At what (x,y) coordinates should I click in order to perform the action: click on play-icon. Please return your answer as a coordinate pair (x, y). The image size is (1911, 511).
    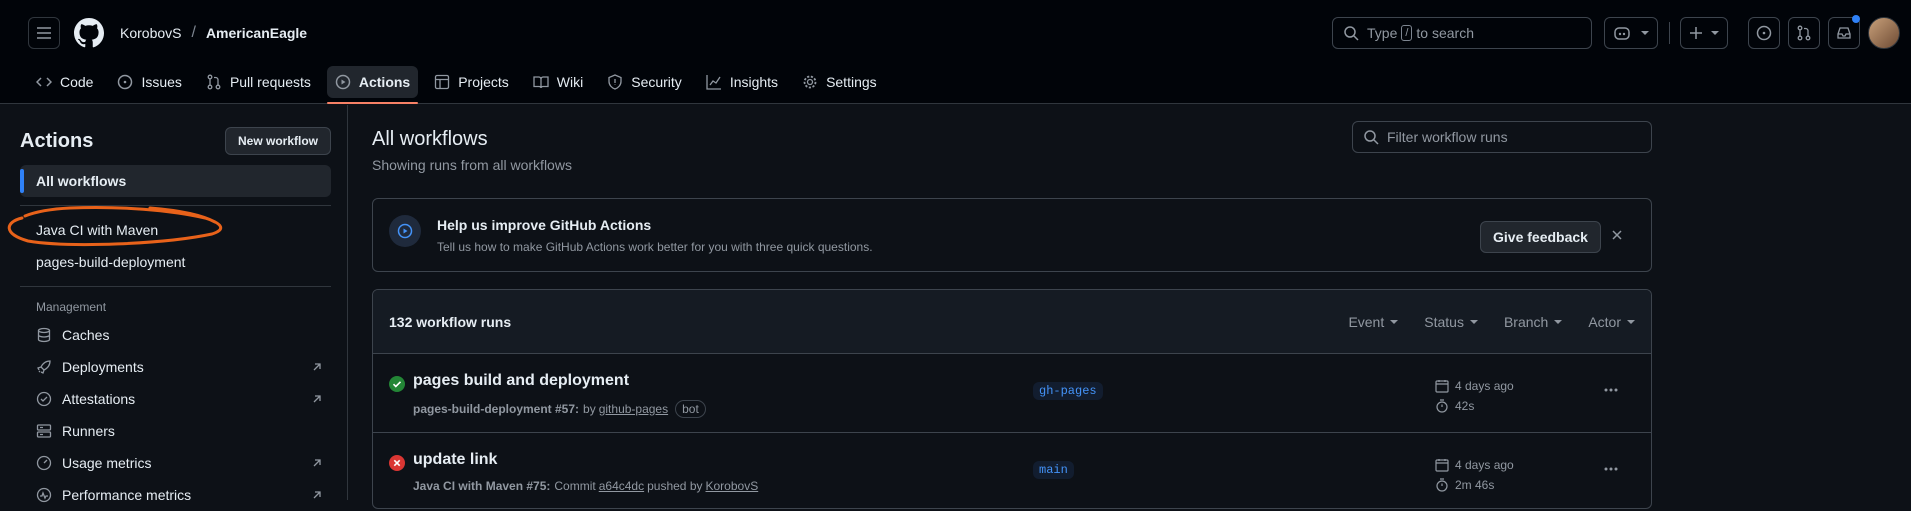
    Looking at the image, I should click on (405, 231).